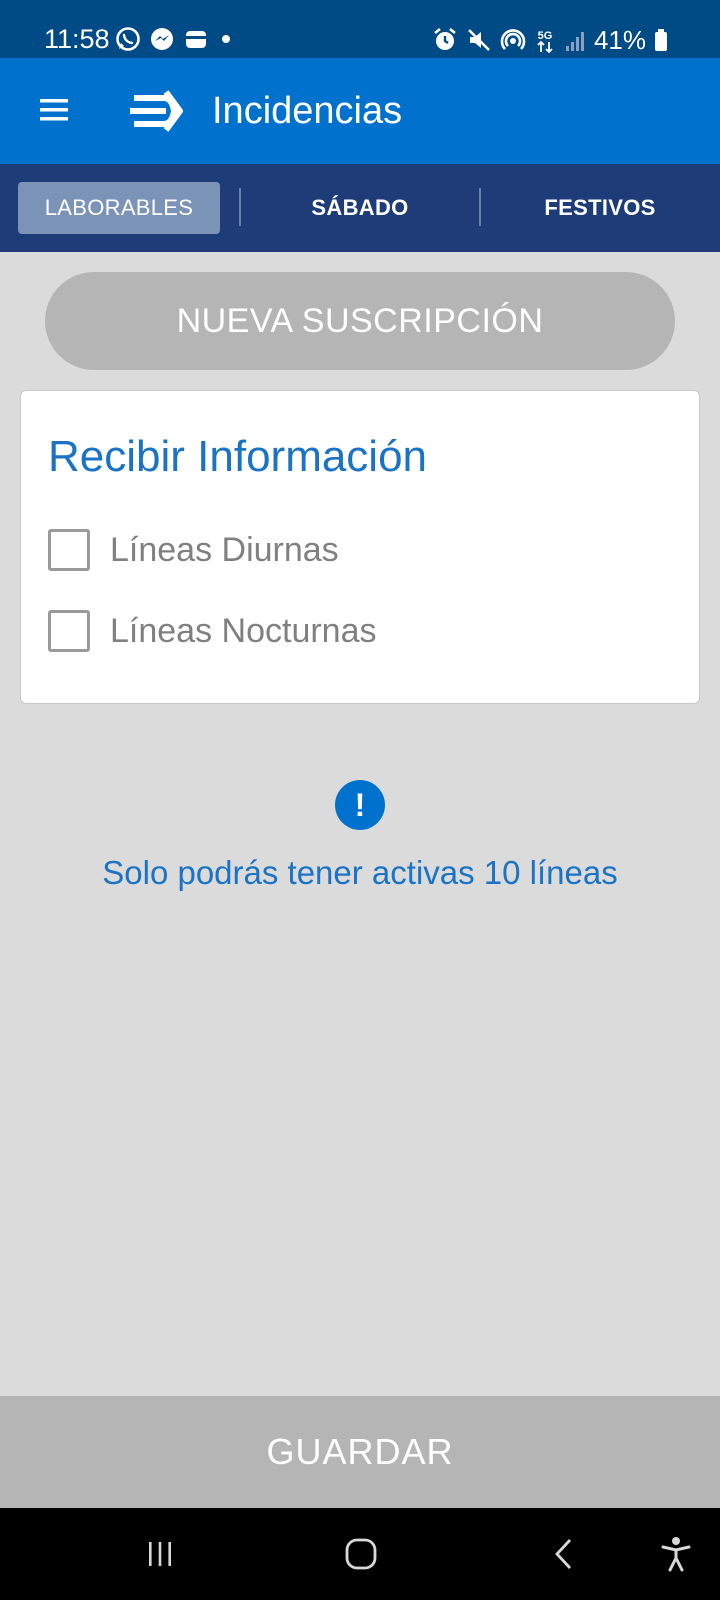  I want to click on status-notification-icons, so click(175, 39).